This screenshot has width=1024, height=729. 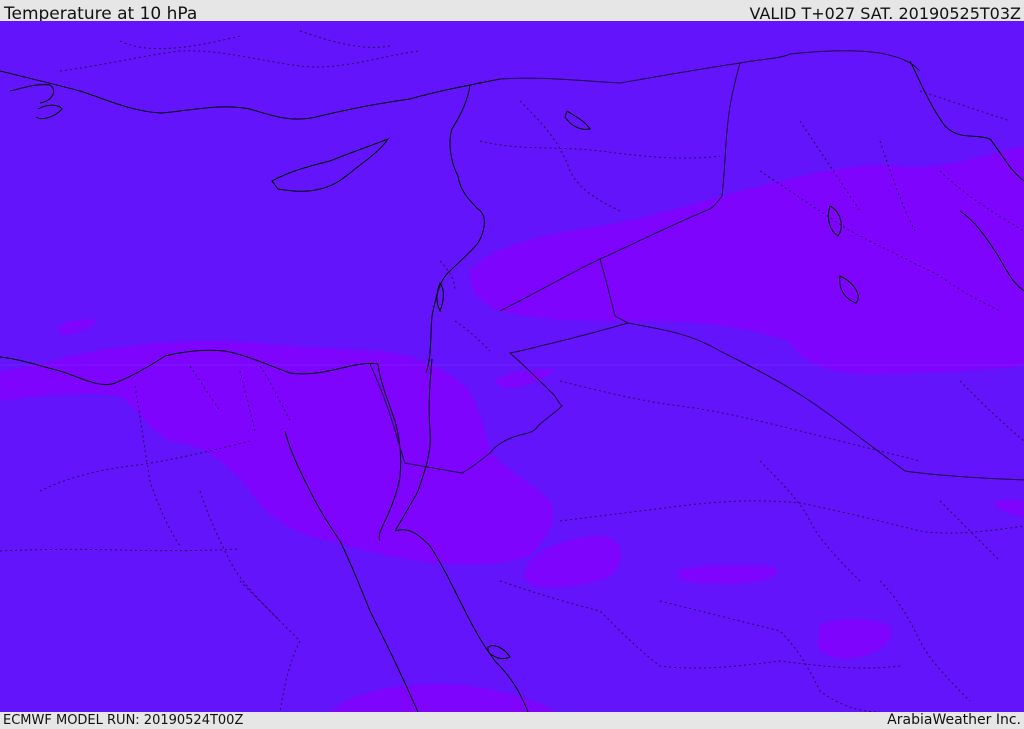 What do you see at coordinates (954, 720) in the screenshot?
I see `credit-label: ArabiaWeather Inc.` at bounding box center [954, 720].